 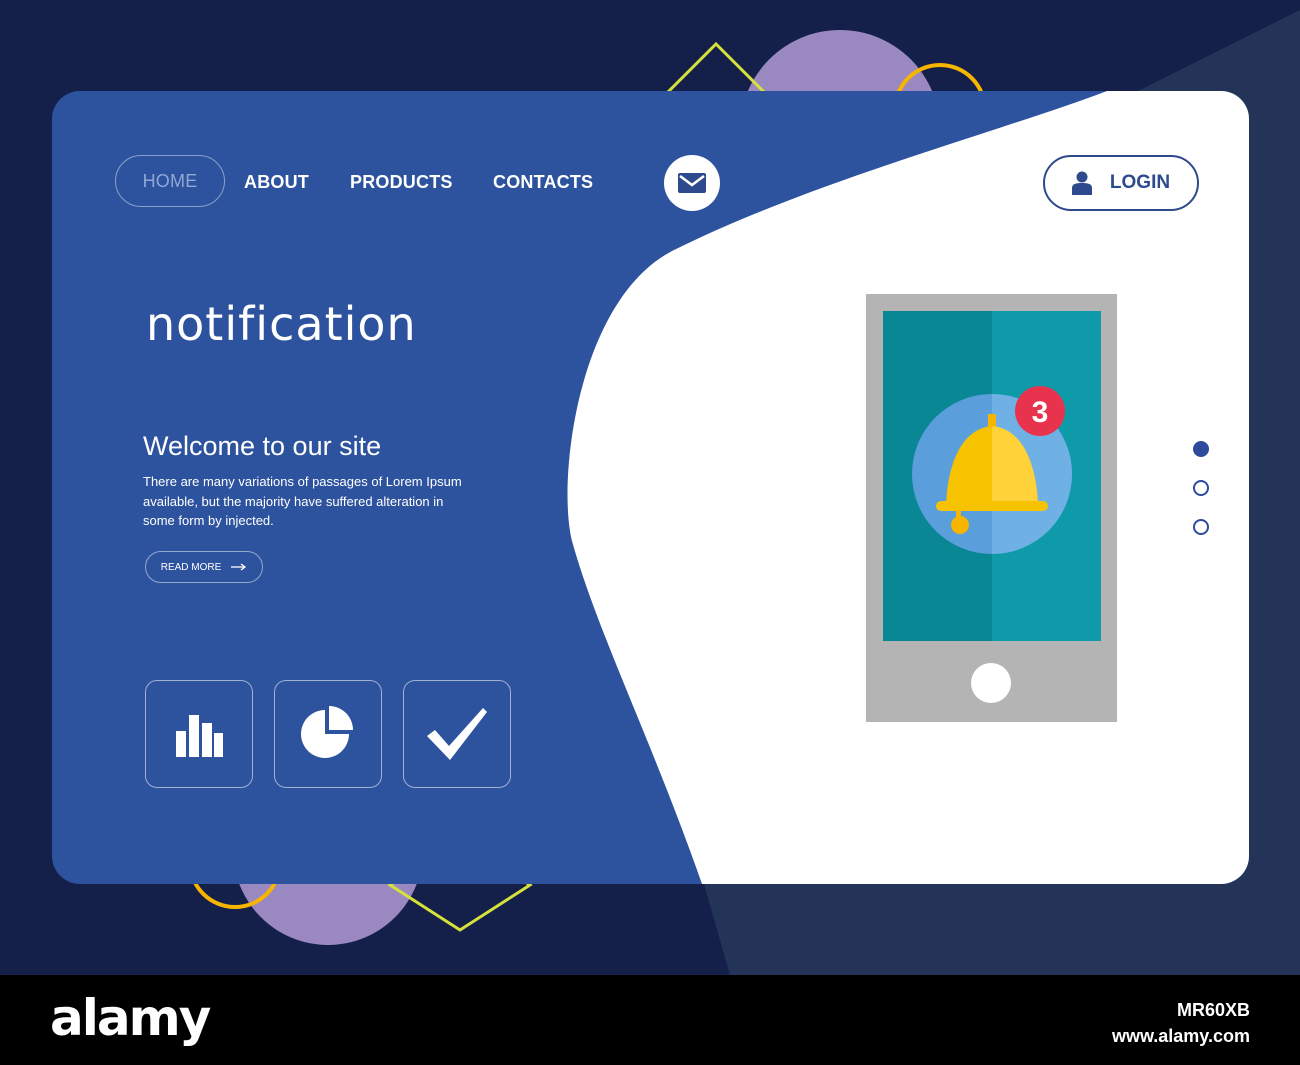 I want to click on nav-products: PRODUCTS, so click(x=401, y=182).